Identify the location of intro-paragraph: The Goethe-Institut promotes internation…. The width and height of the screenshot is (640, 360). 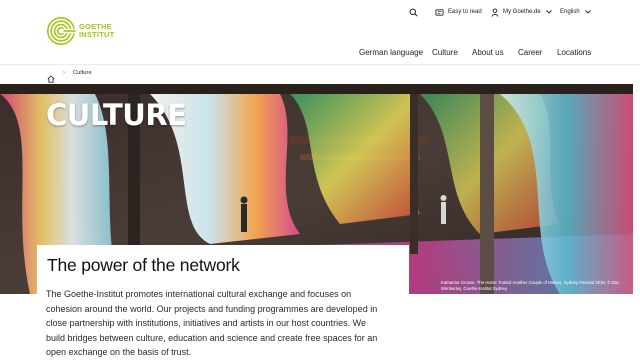
(212, 323).